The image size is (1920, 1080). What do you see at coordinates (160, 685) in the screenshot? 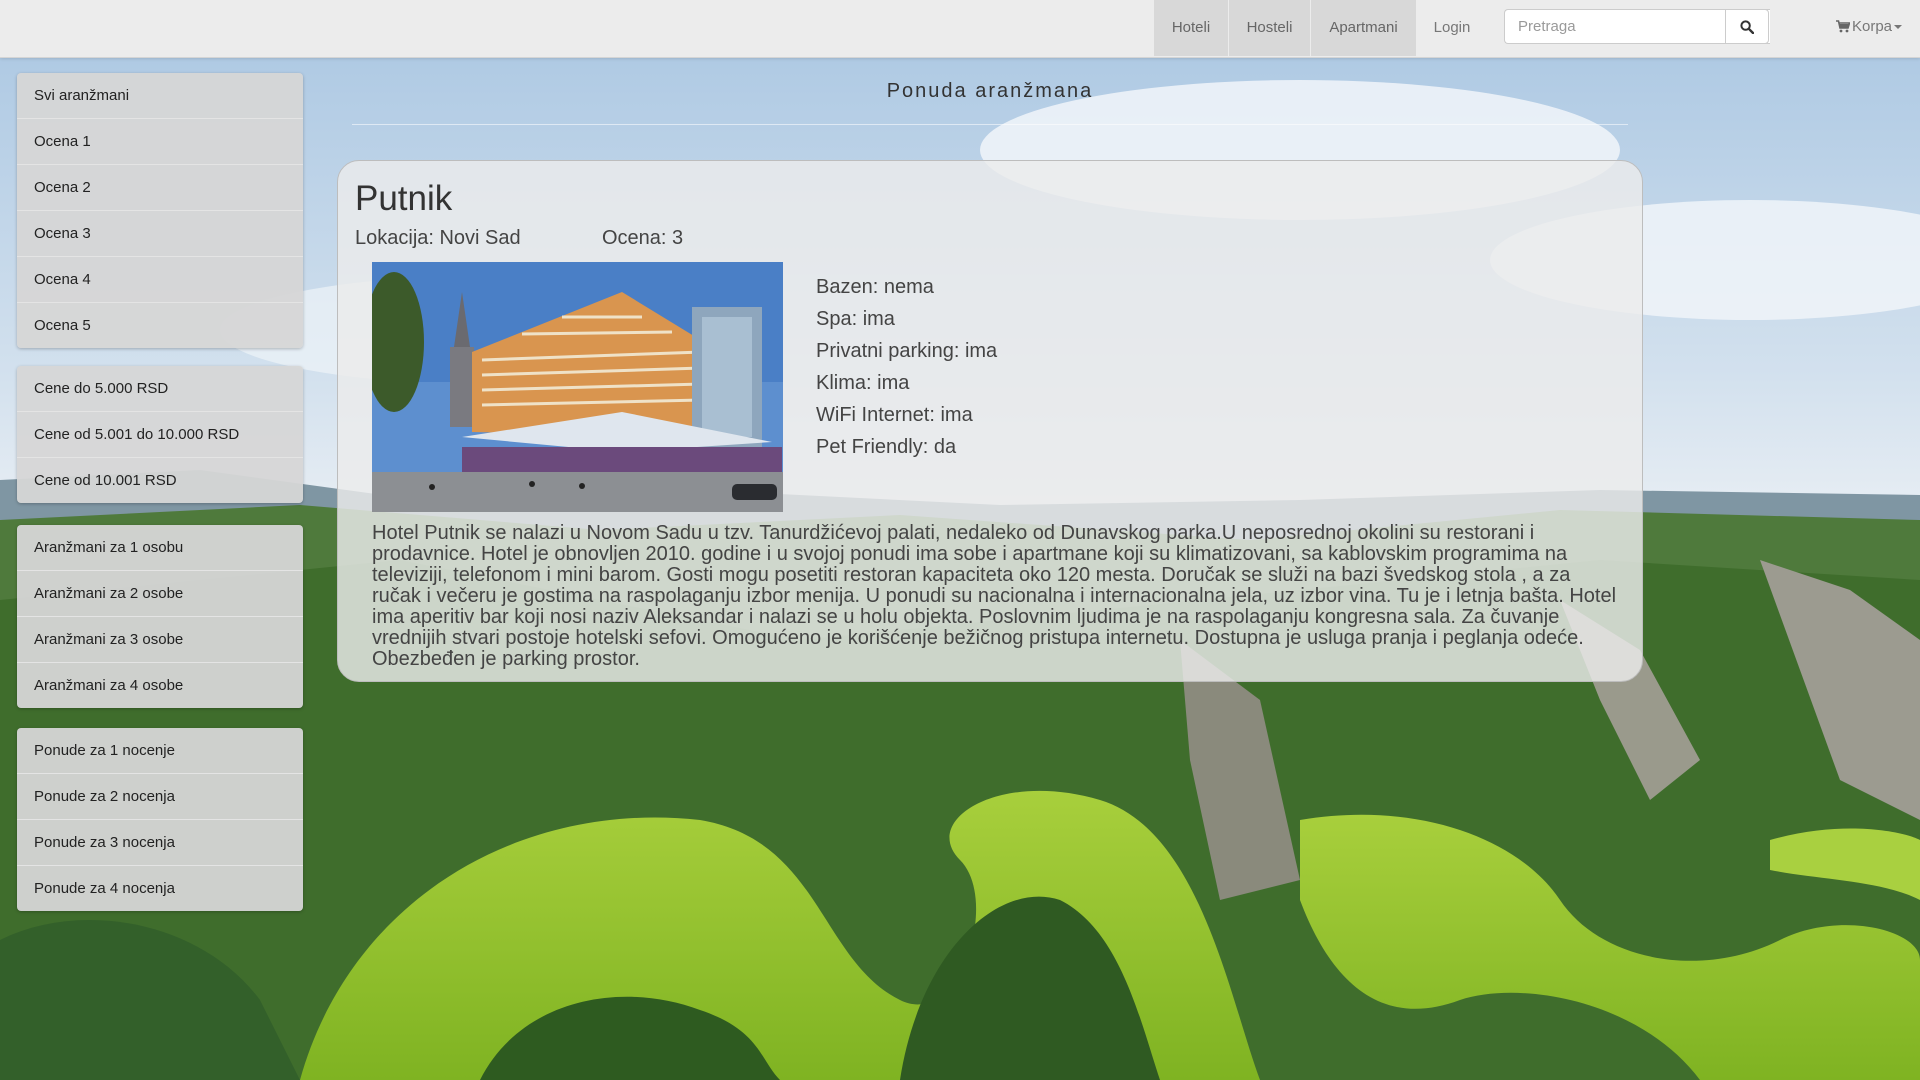
I see `sidebar-item-4-osobe: Aranžmani za 4 osobe` at bounding box center [160, 685].